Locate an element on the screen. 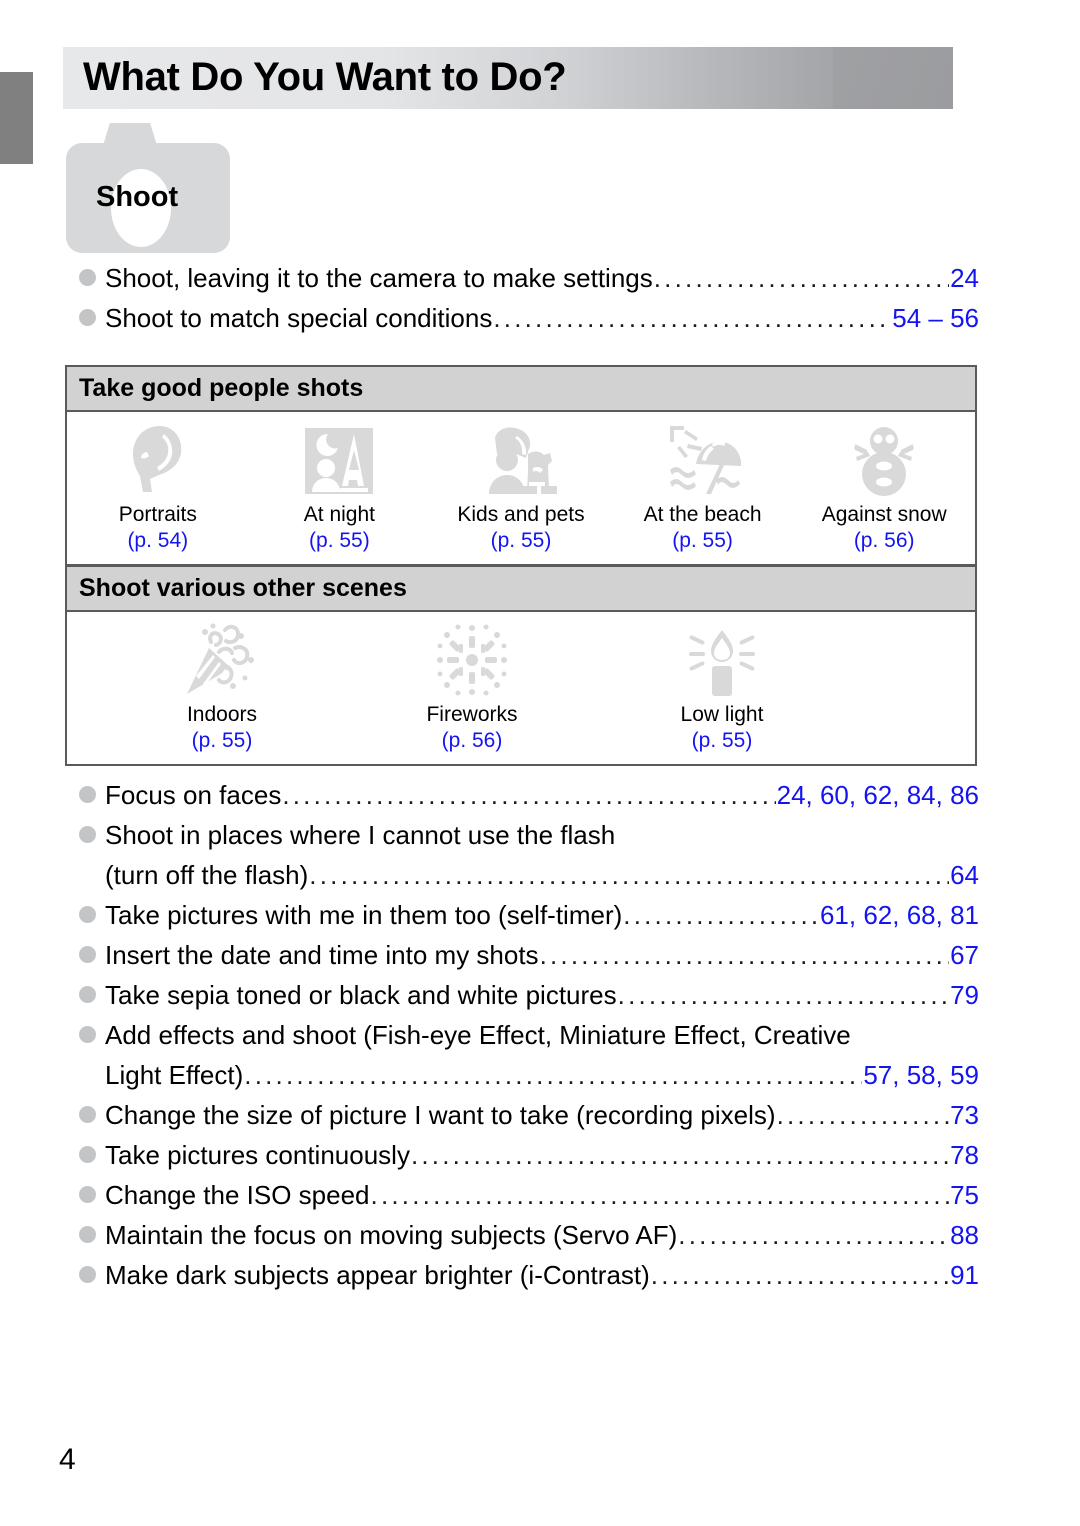  toc-entry-label: Insert the date and time into my shots is located at coordinates (322, 955).